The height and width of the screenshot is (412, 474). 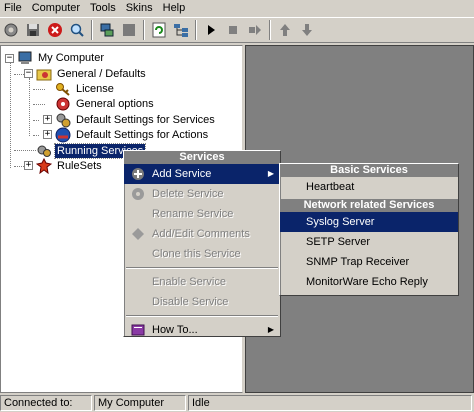 I want to click on forward-icon, so click(x=255, y=30).